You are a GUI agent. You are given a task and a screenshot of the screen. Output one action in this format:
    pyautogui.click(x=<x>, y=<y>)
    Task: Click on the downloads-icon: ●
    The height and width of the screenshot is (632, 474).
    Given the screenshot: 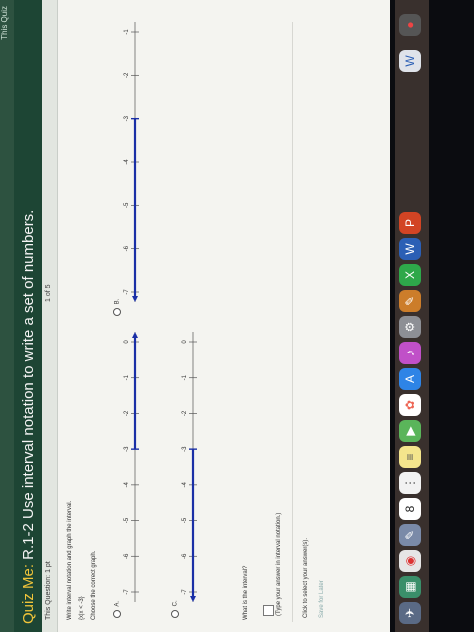 What is the action you would take?
    pyautogui.click(x=410, y=25)
    